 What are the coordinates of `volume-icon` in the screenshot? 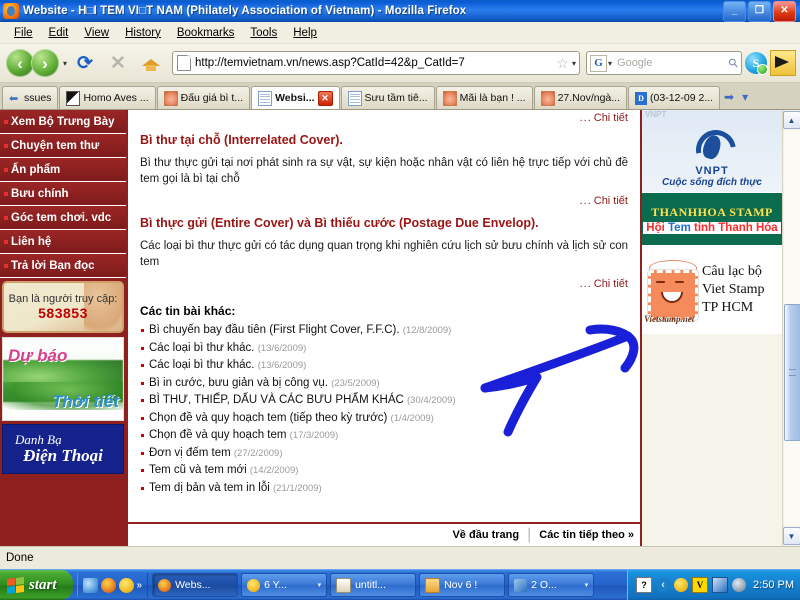 It's located at (739, 585).